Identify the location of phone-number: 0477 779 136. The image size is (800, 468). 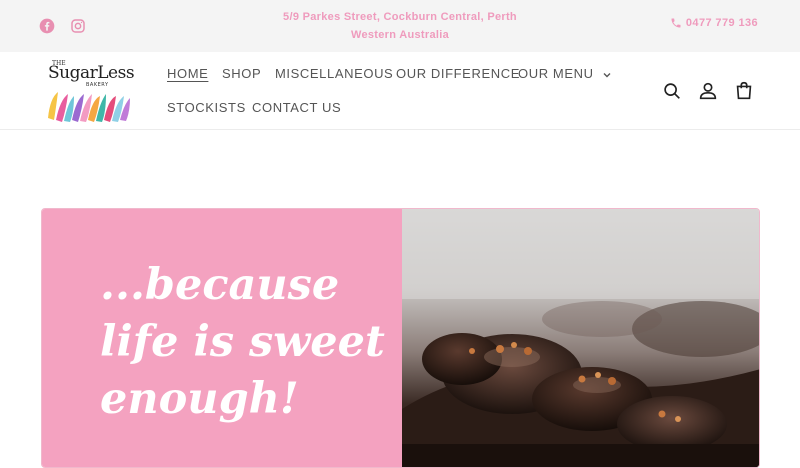
(721, 23).